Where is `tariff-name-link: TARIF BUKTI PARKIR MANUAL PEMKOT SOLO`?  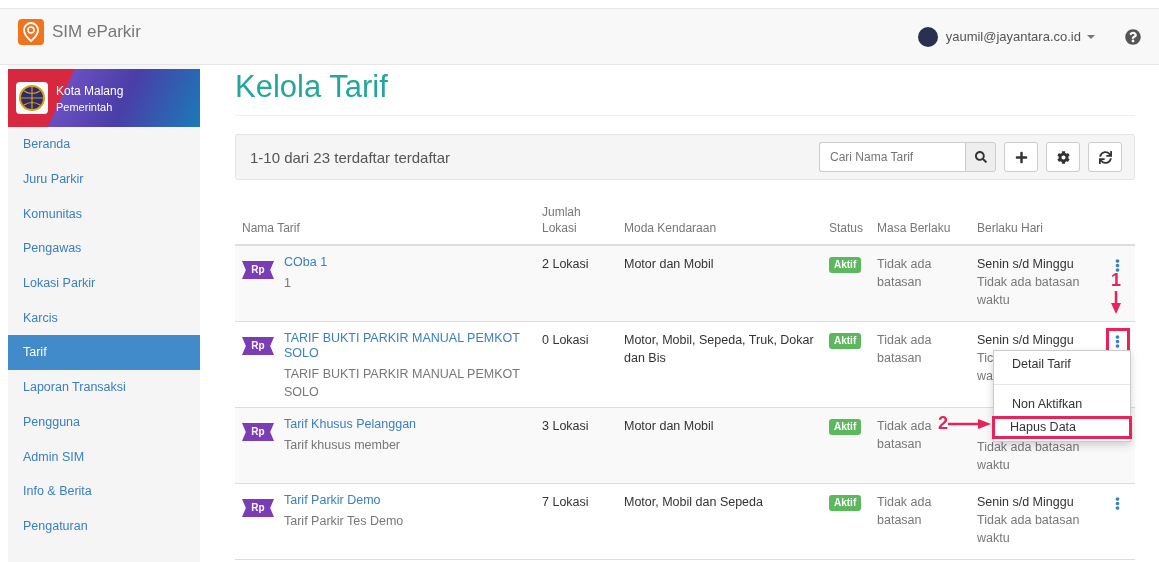 tariff-name-link: TARIF BUKTI PARKIR MANUAL PEMKOT SOLO is located at coordinates (406, 346).